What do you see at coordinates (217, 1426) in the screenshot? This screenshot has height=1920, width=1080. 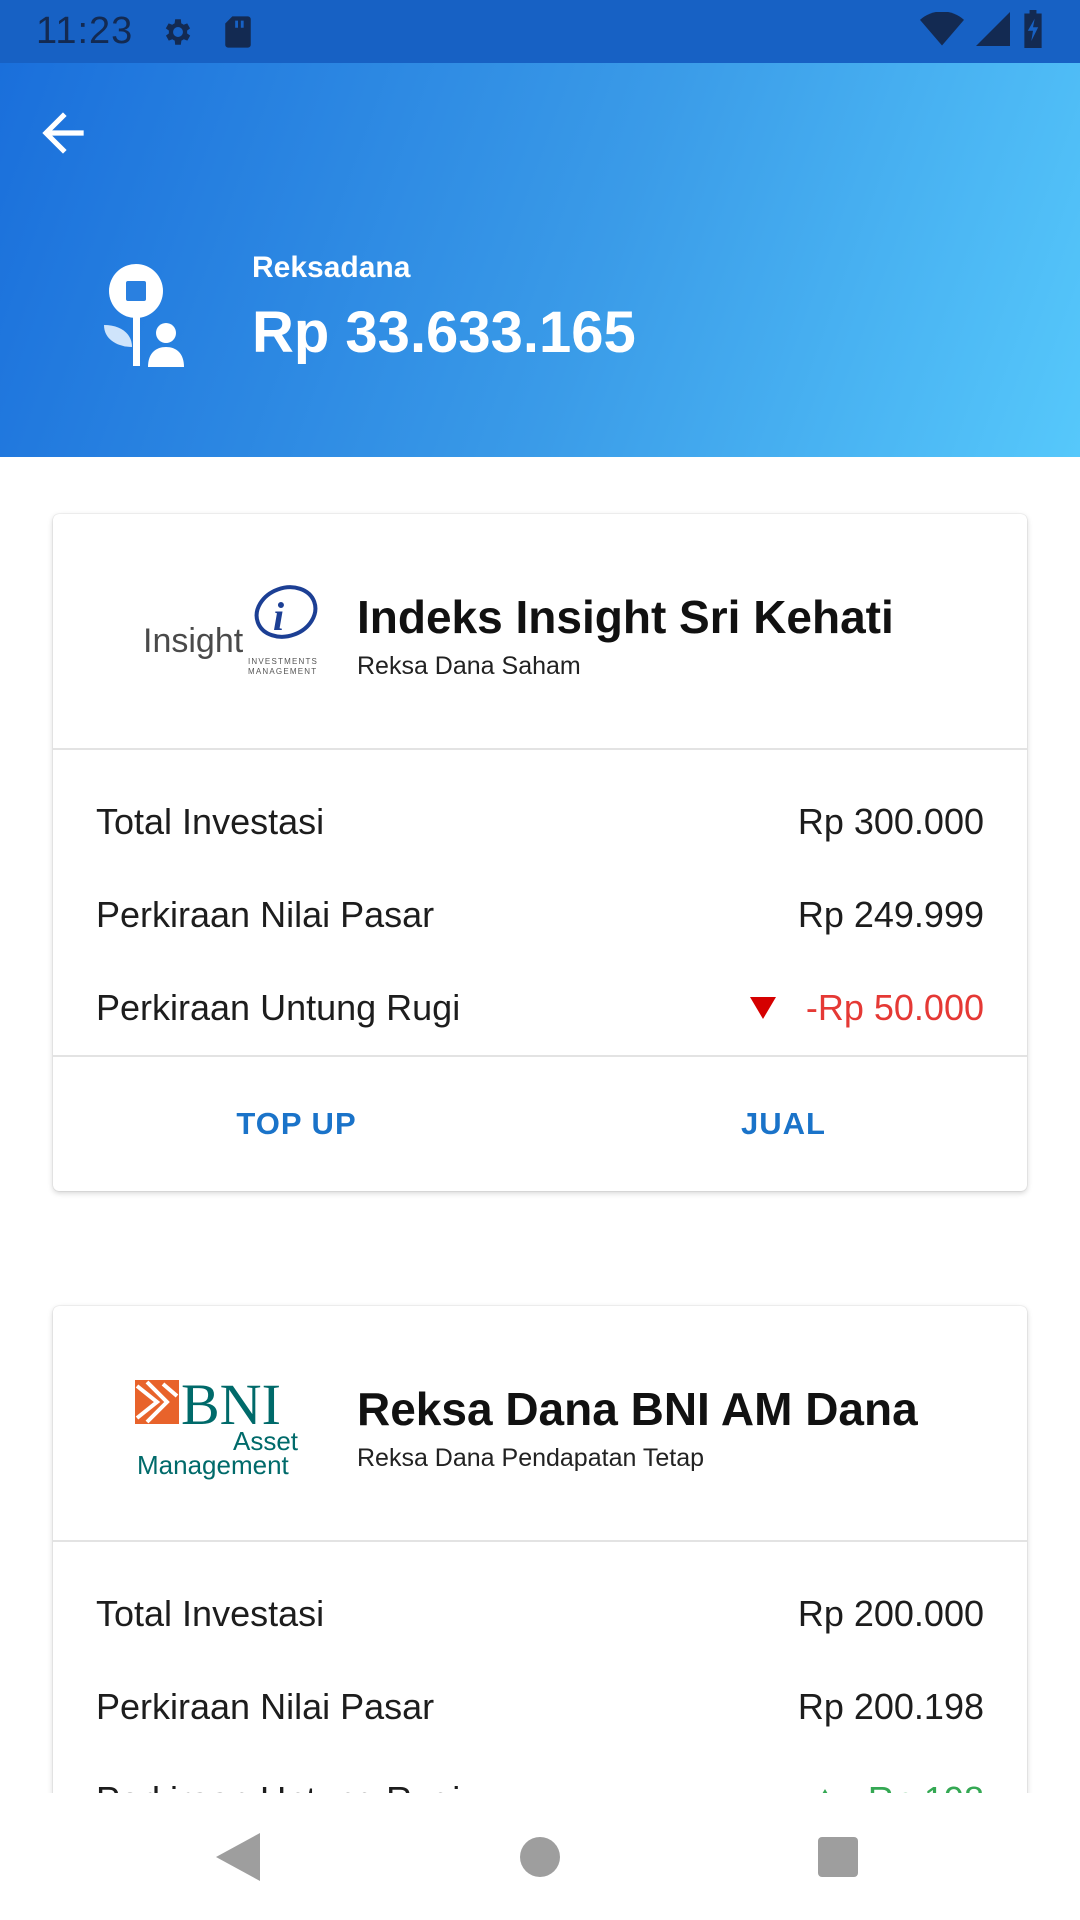 I see `bni-logo: BNI Asset Management` at bounding box center [217, 1426].